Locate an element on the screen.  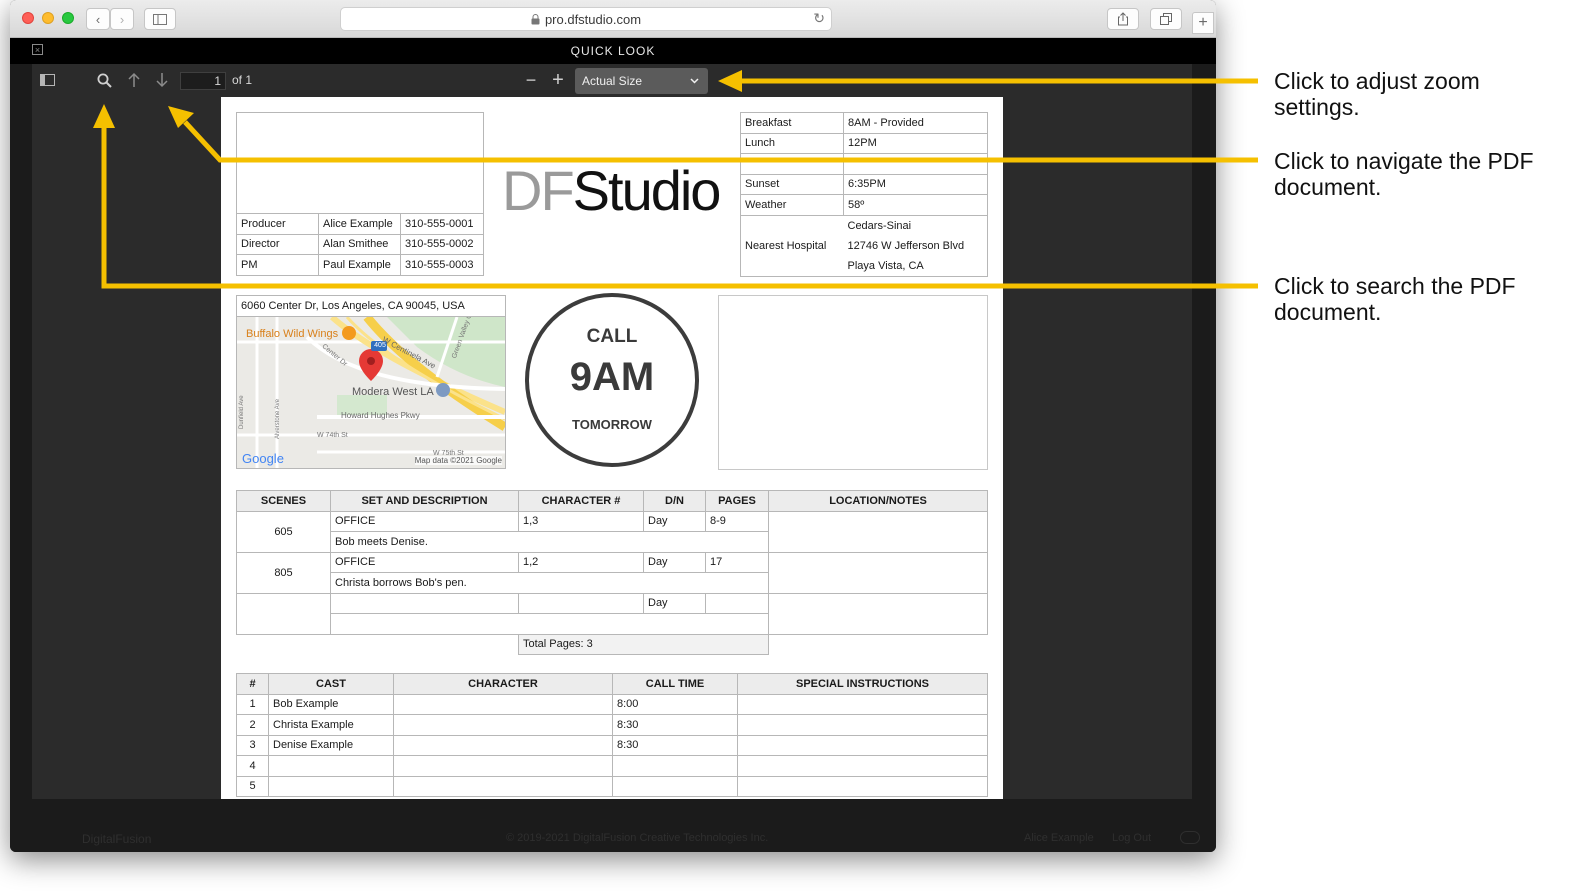
annotation-navigate: Click to navigate the PDF document. is located at coordinates (1404, 174).